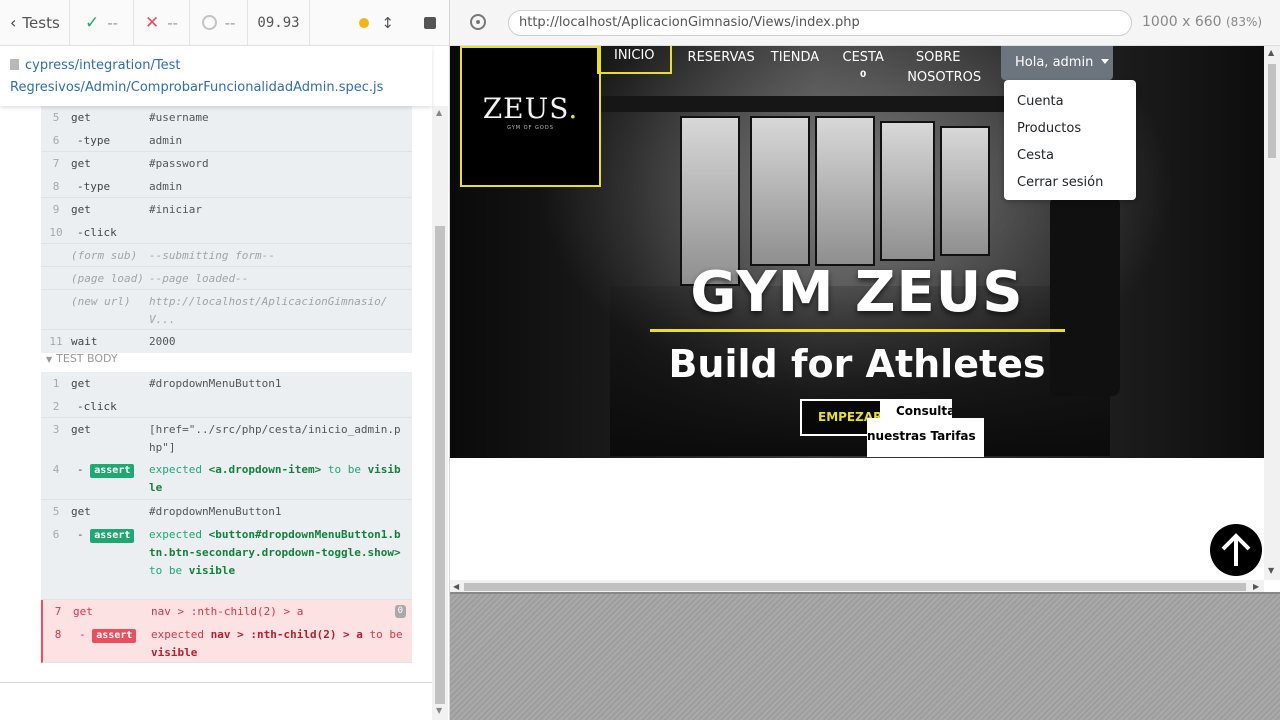  Describe the element at coordinates (173, 22) in the screenshot. I see `failed-value: --` at that location.